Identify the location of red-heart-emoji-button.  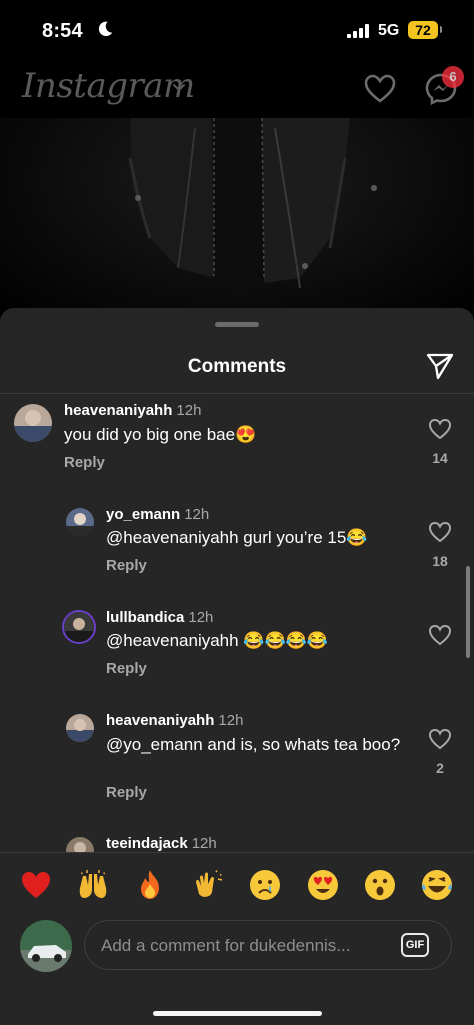
(36, 885).